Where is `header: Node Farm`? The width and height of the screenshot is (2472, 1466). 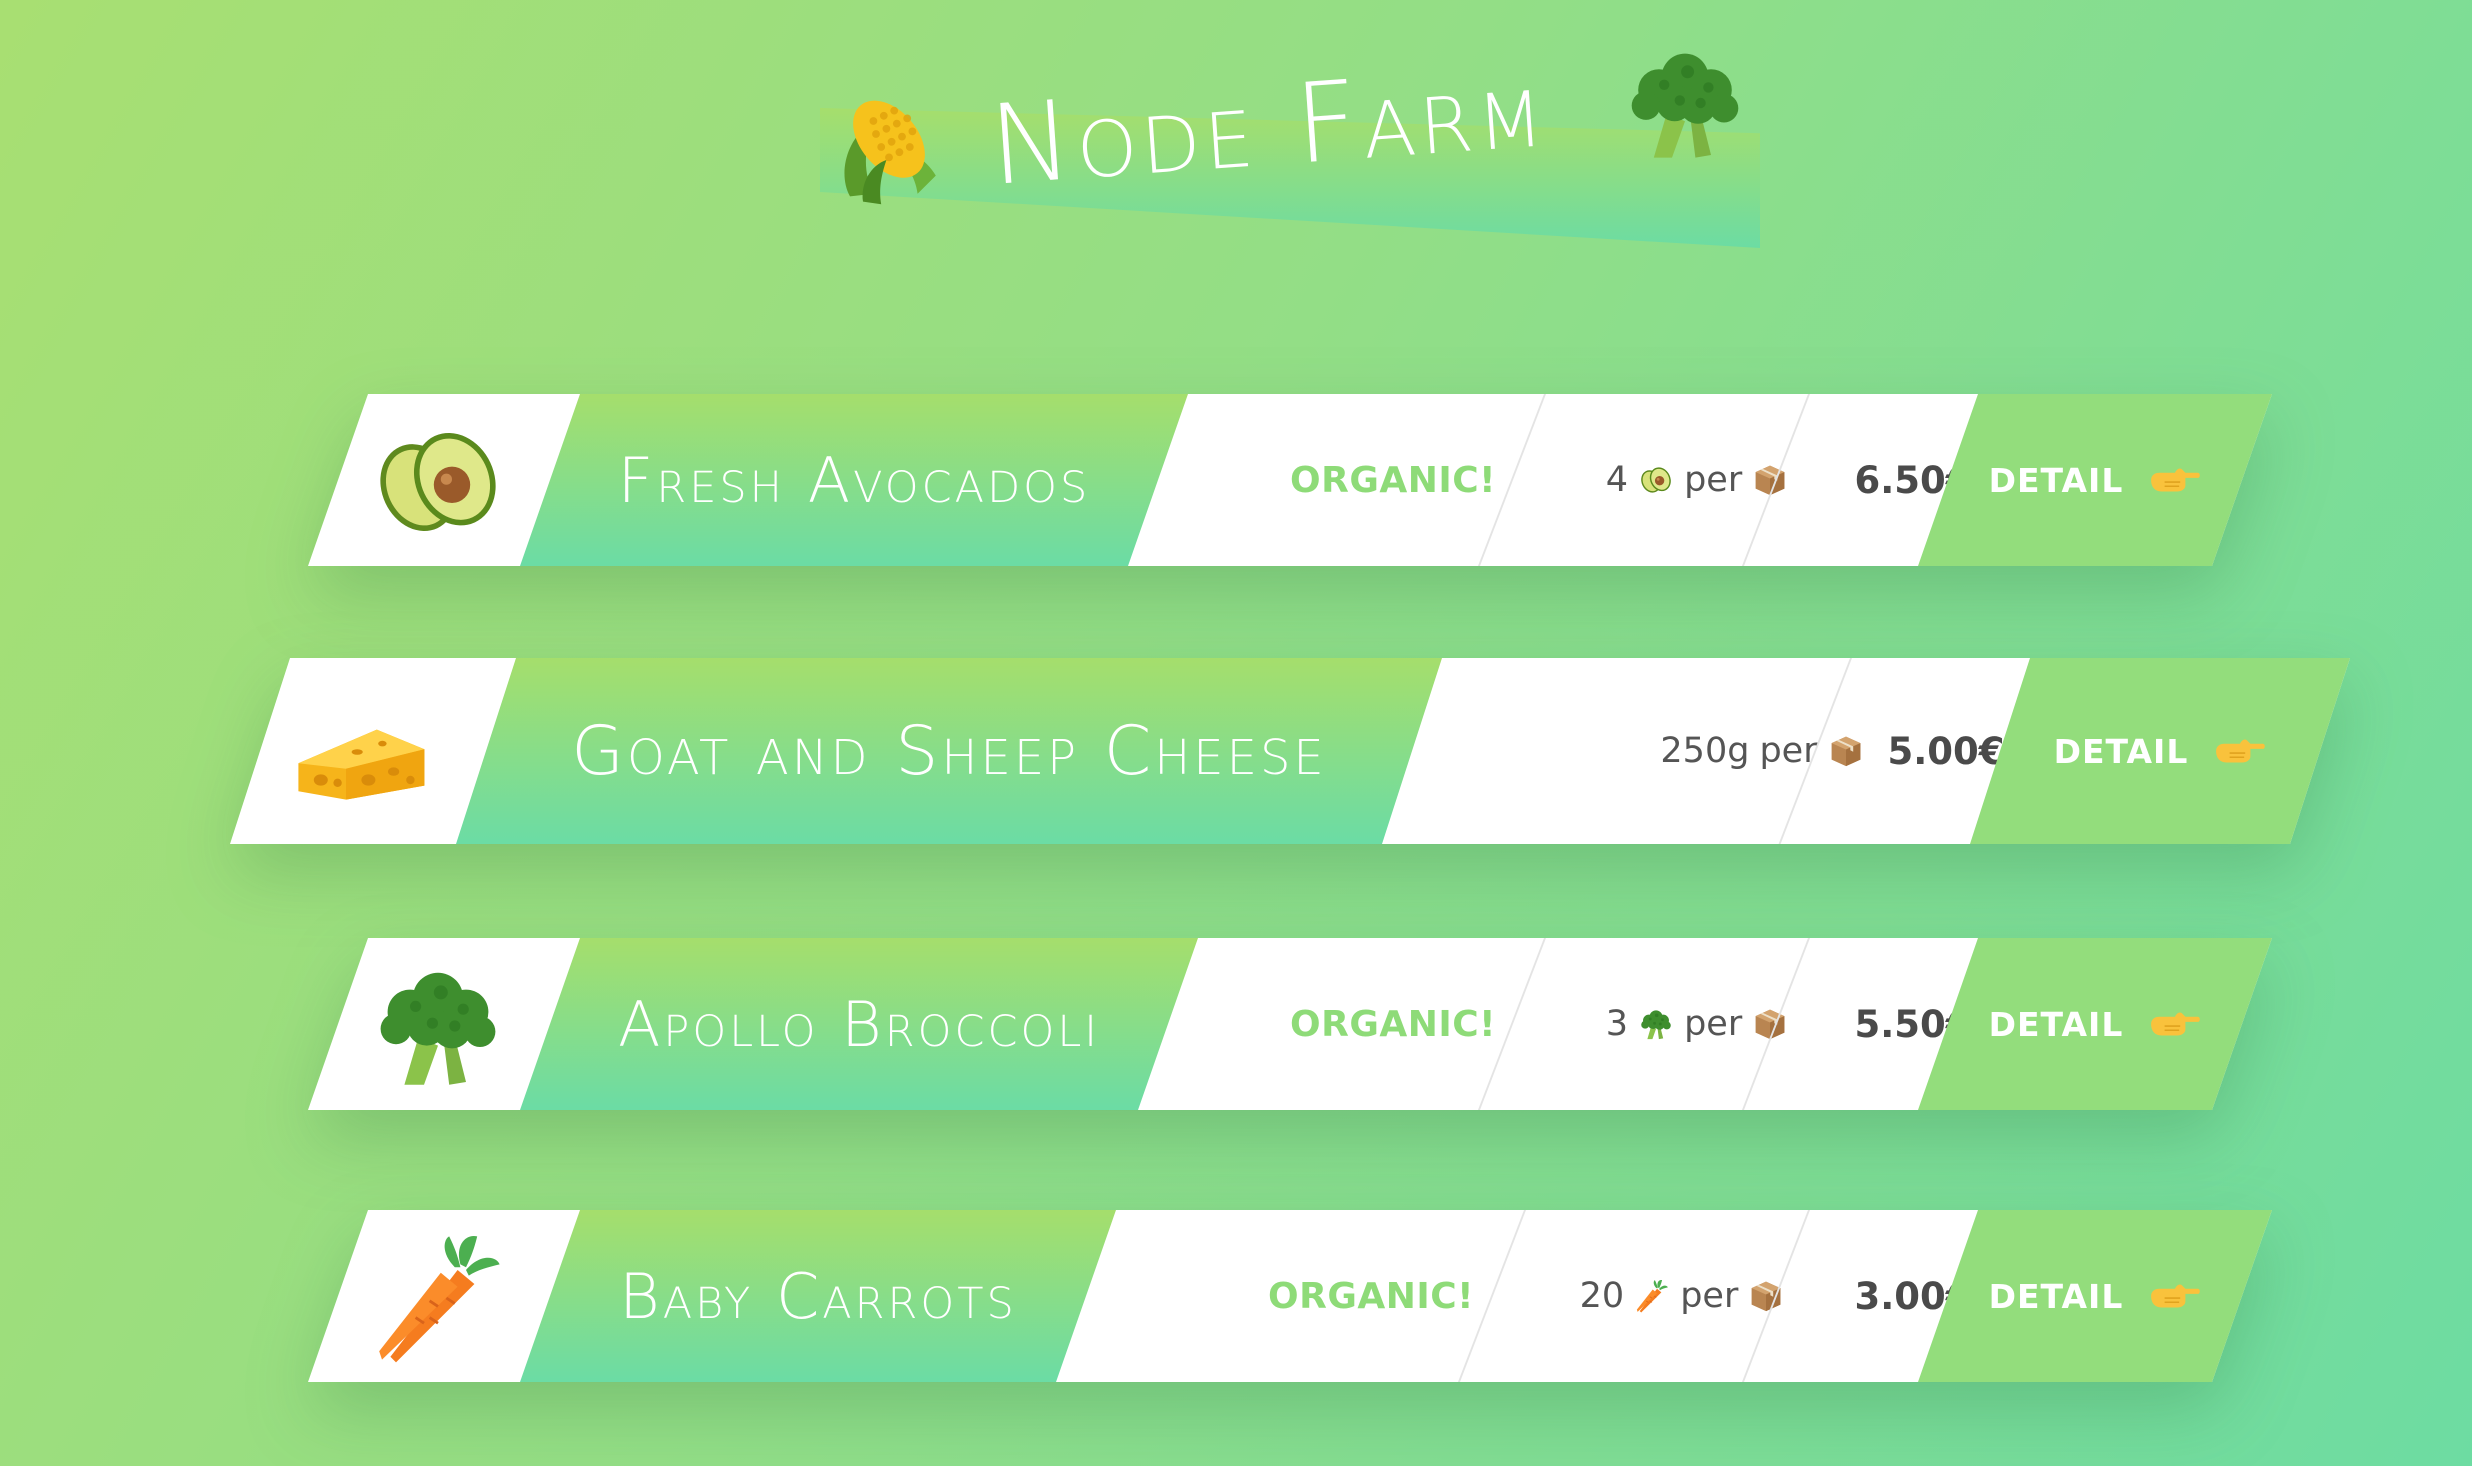
header: Node Farm is located at coordinates (1290, 158).